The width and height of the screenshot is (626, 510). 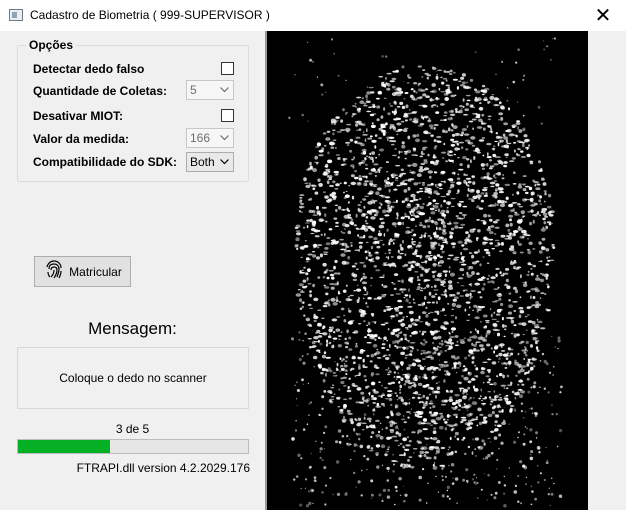 What do you see at coordinates (89, 69) in the screenshot?
I see `detect-fake-label: Detectar dedo falso` at bounding box center [89, 69].